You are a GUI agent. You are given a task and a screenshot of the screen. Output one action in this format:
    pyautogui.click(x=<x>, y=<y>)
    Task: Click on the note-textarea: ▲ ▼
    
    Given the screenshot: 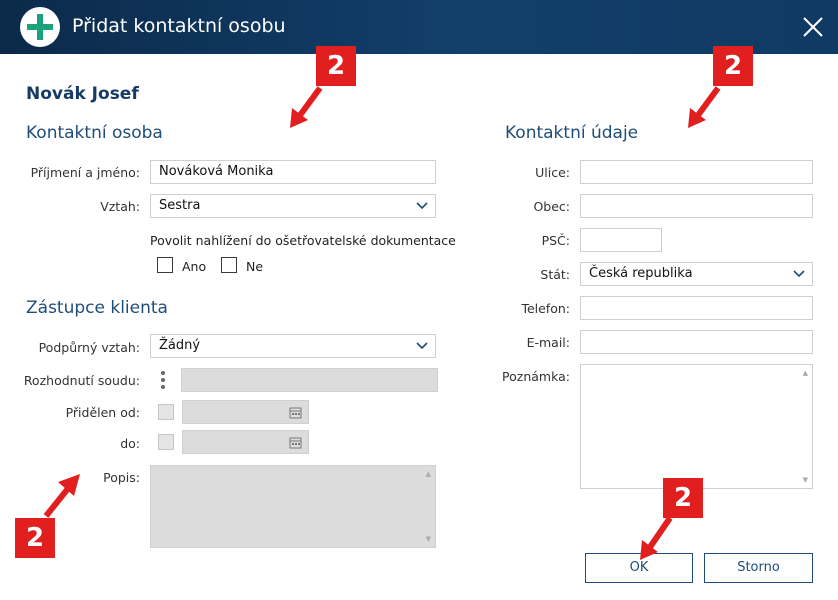 What is the action you would take?
    pyautogui.click(x=696, y=426)
    